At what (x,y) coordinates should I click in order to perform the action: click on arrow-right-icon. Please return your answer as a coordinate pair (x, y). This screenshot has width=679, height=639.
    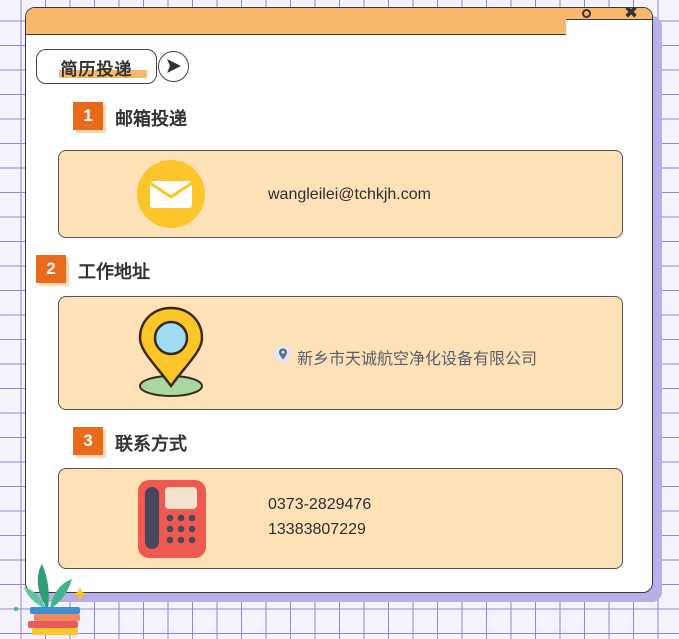
    Looking at the image, I should click on (173, 66).